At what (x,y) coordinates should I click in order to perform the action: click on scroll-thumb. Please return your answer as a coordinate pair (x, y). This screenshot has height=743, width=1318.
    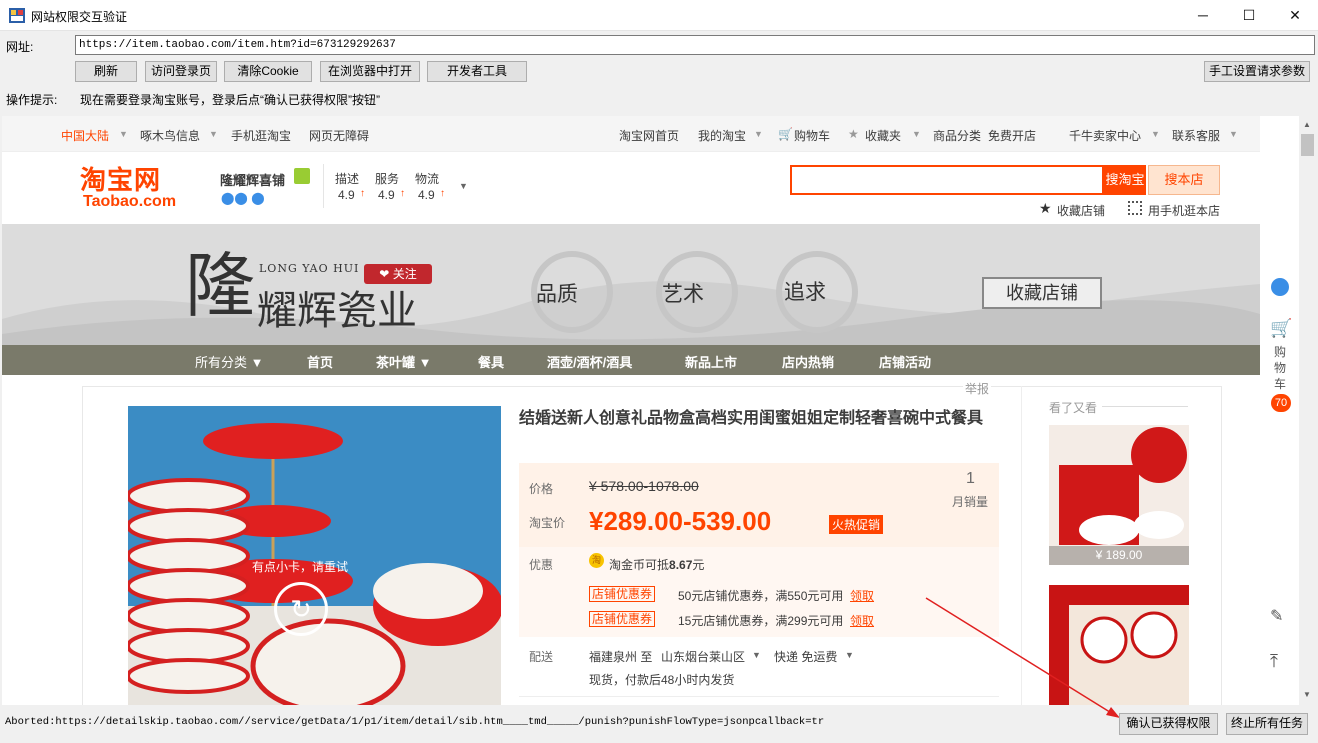
    Looking at the image, I should click on (1307, 145).